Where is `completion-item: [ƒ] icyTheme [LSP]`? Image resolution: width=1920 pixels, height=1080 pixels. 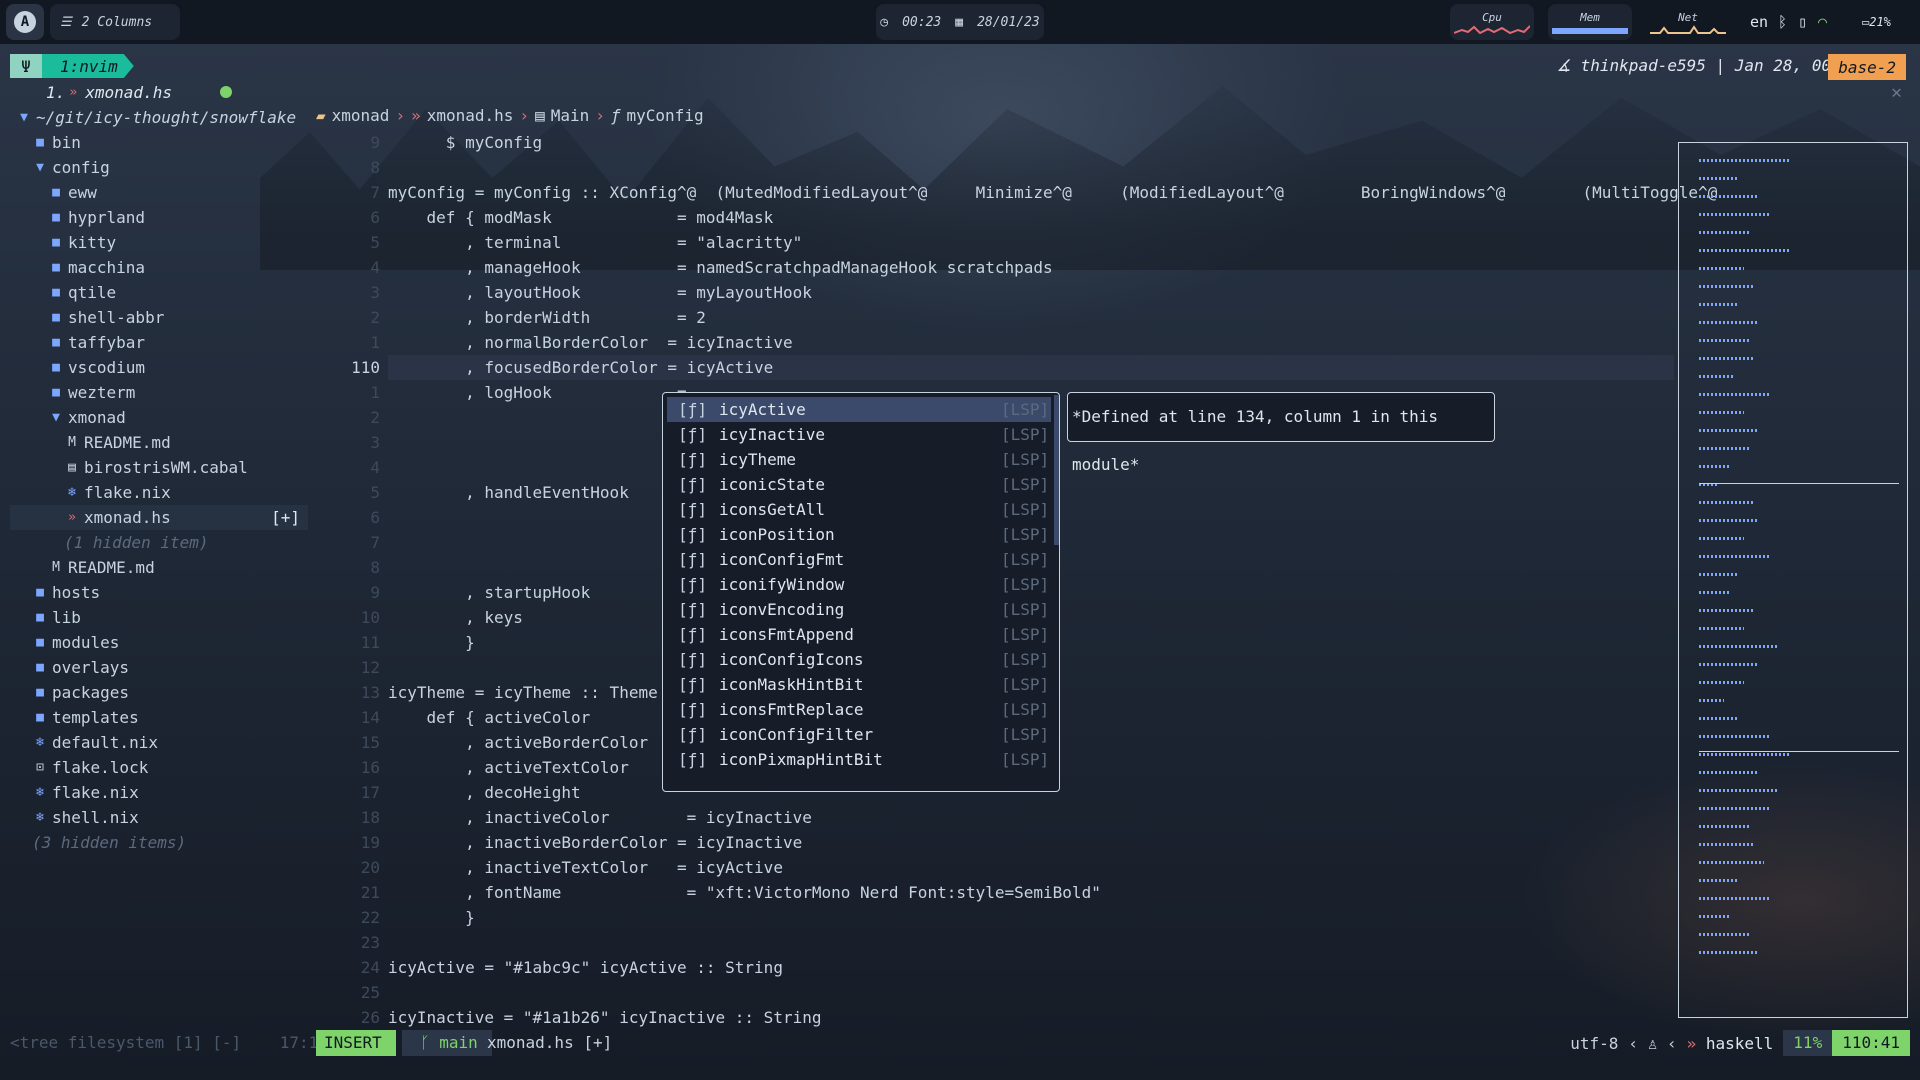
completion-item: [ƒ] icyTheme [LSP] is located at coordinates (859, 459).